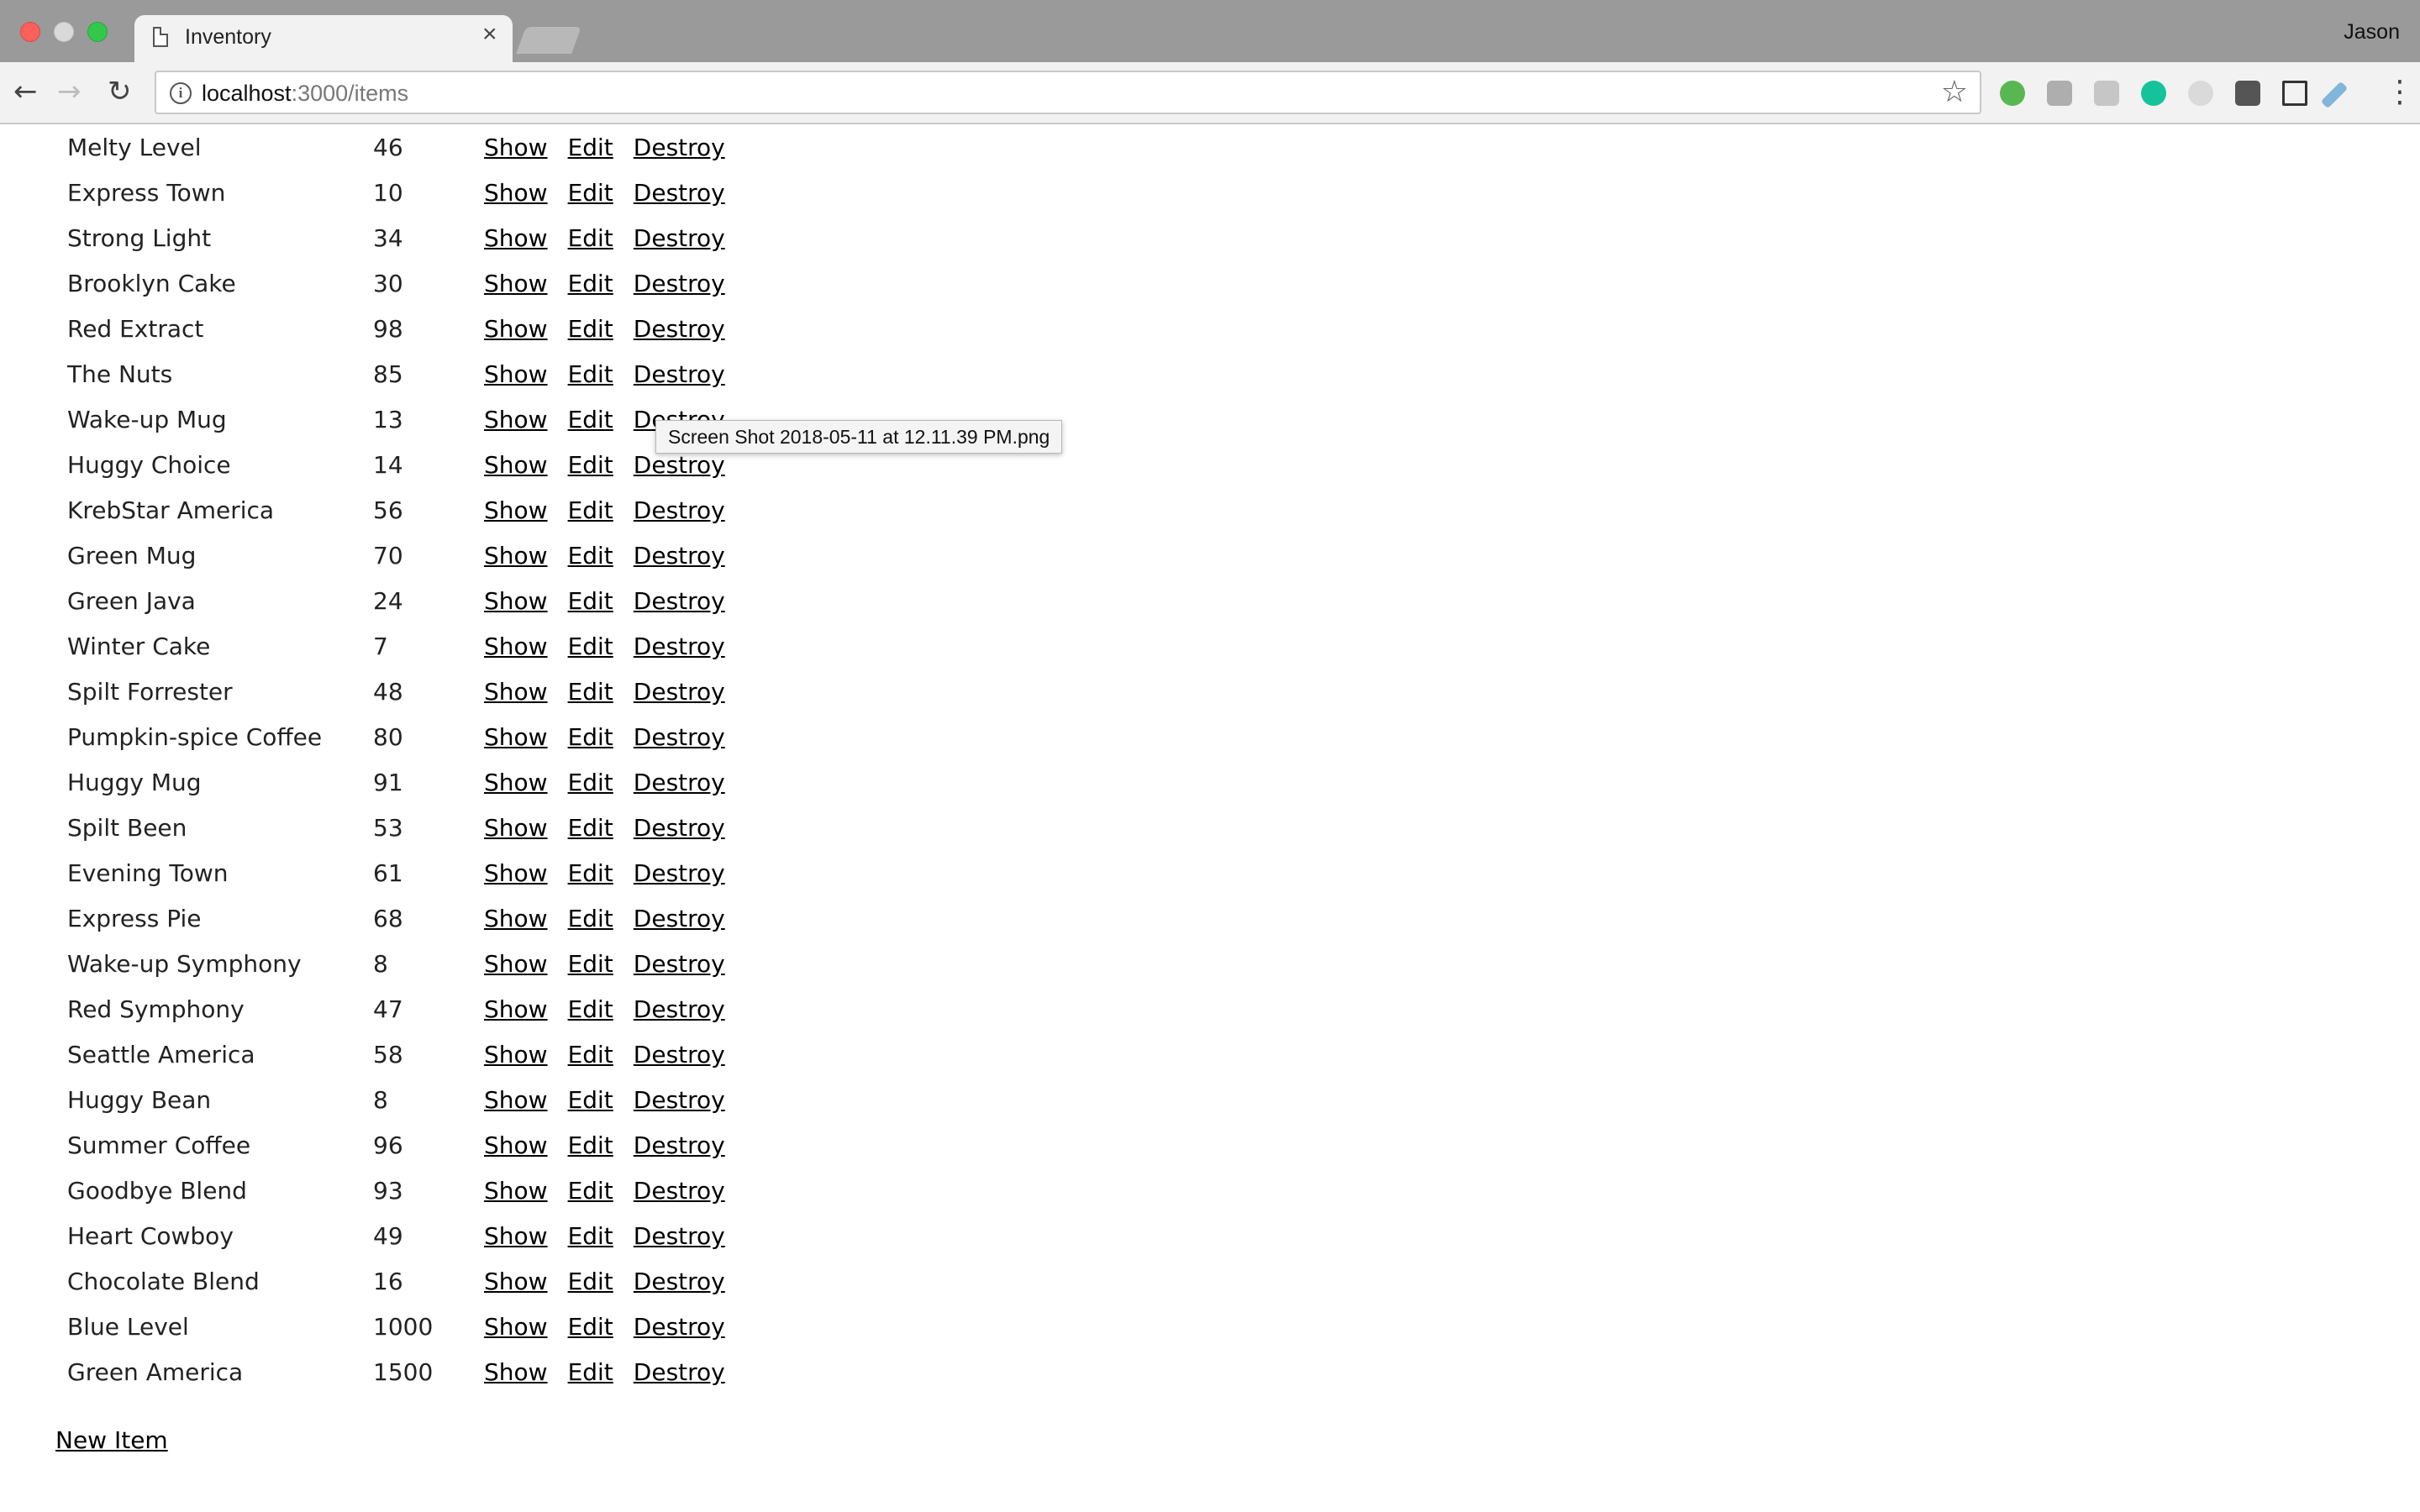  What do you see at coordinates (30, 32) in the screenshot?
I see `window-close-button` at bounding box center [30, 32].